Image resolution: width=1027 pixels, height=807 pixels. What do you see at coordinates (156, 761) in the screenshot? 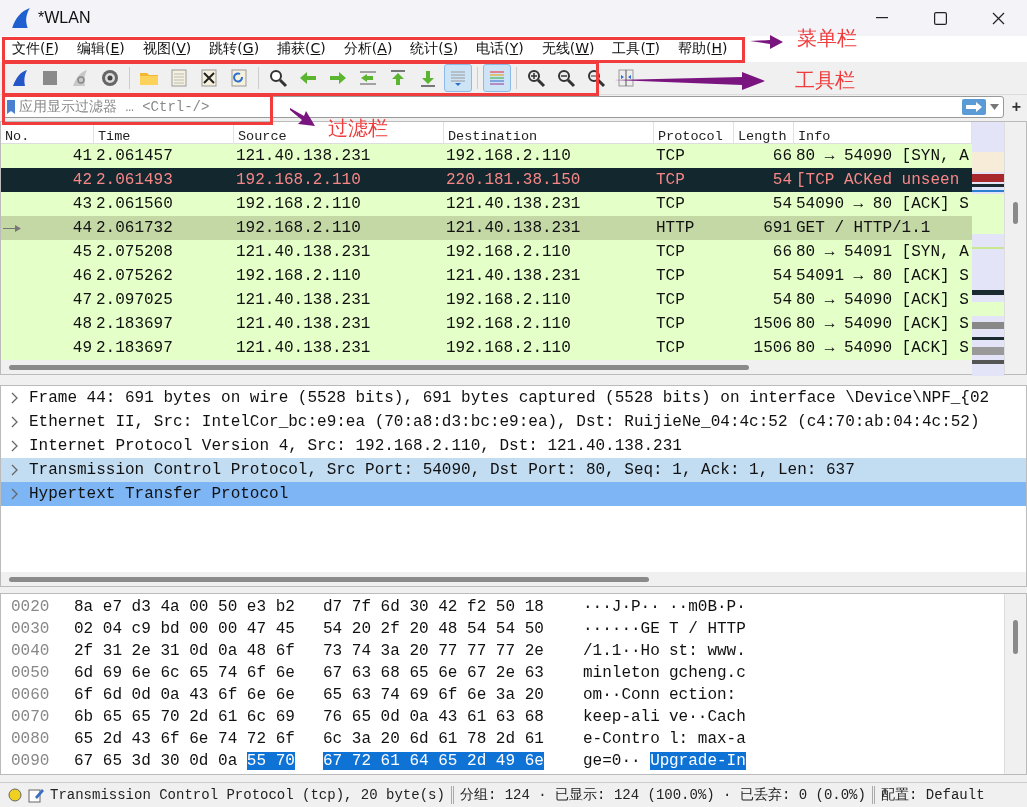
I see `hex-bytes: 67 65 3d 30 0d 0a` at bounding box center [156, 761].